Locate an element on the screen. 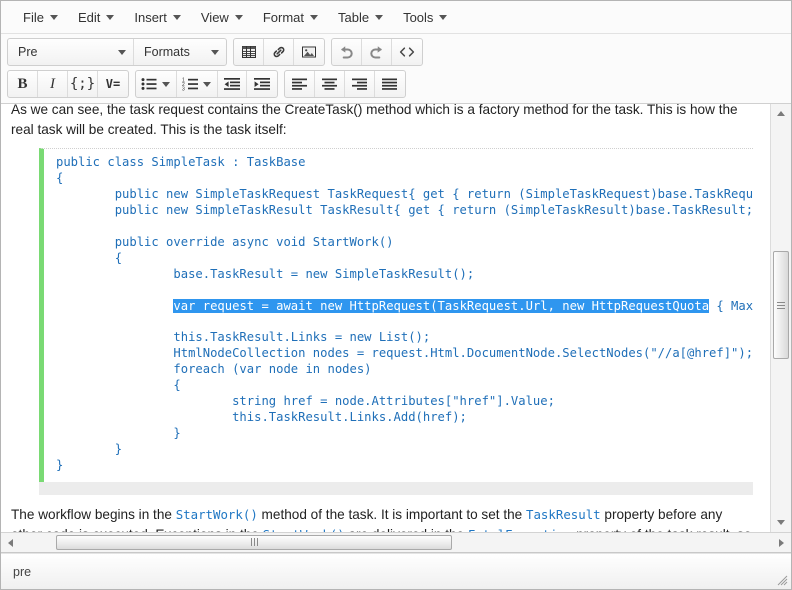  element-path: pre is located at coordinates (22, 572).